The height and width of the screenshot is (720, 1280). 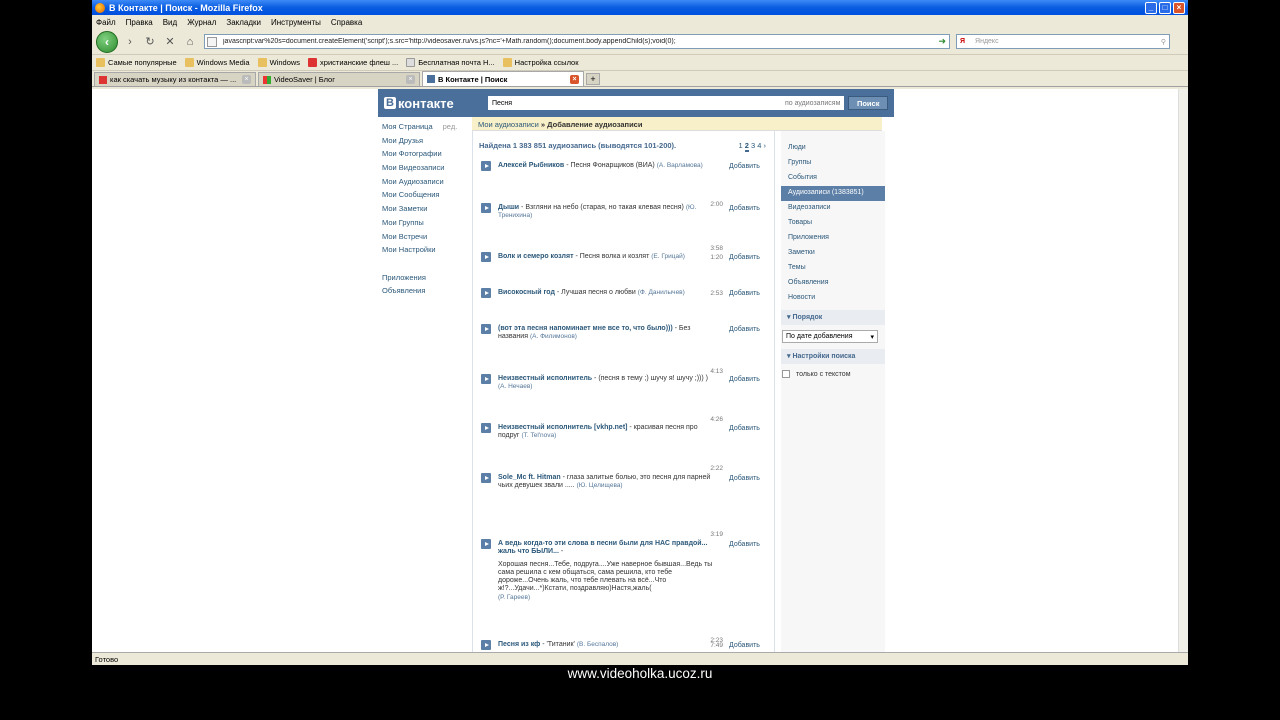 What do you see at coordinates (1165, 7) in the screenshot?
I see `maximize-button: □` at bounding box center [1165, 7].